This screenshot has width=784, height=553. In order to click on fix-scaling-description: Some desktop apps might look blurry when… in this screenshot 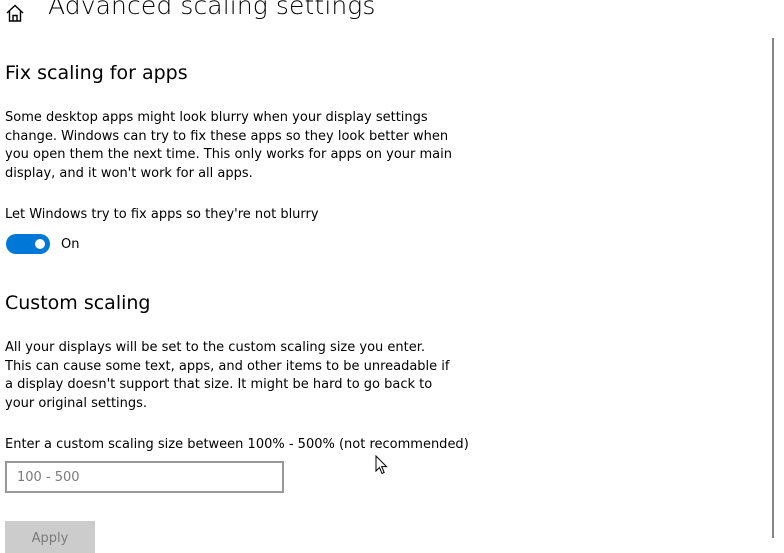, I will do `click(229, 145)`.